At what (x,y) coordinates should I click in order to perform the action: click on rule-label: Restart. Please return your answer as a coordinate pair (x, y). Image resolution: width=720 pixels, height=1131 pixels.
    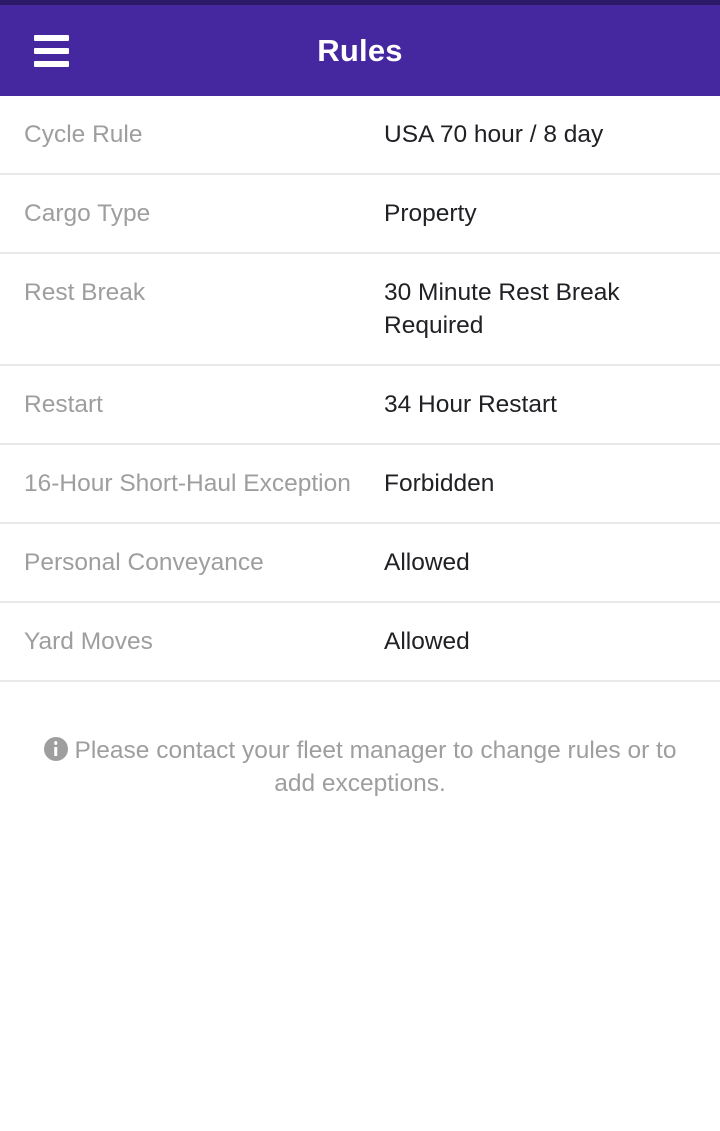
    Looking at the image, I should click on (63, 404).